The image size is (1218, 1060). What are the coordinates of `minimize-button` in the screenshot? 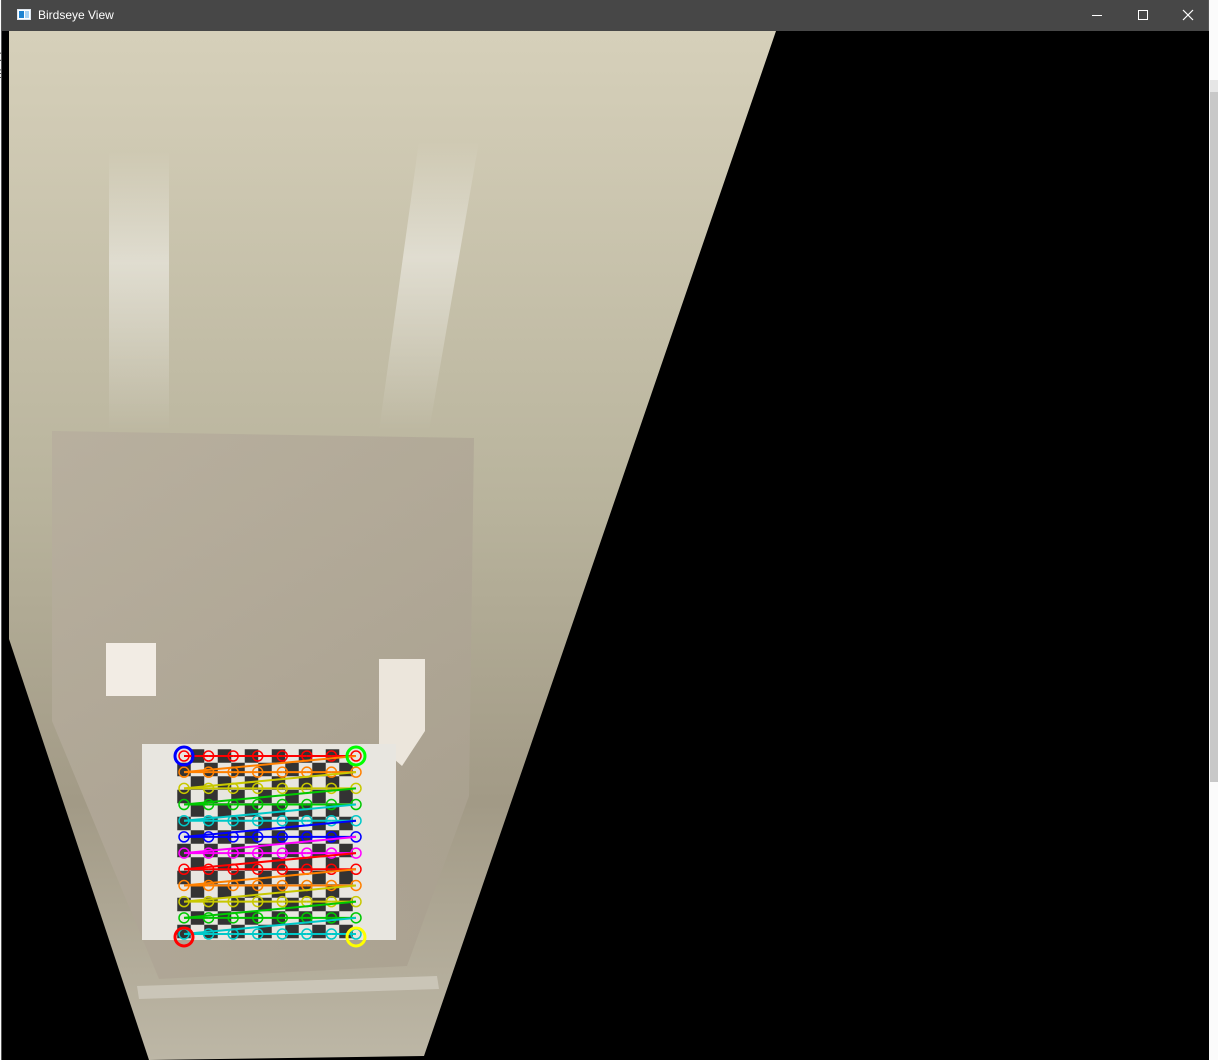 It's located at (1097, 15).